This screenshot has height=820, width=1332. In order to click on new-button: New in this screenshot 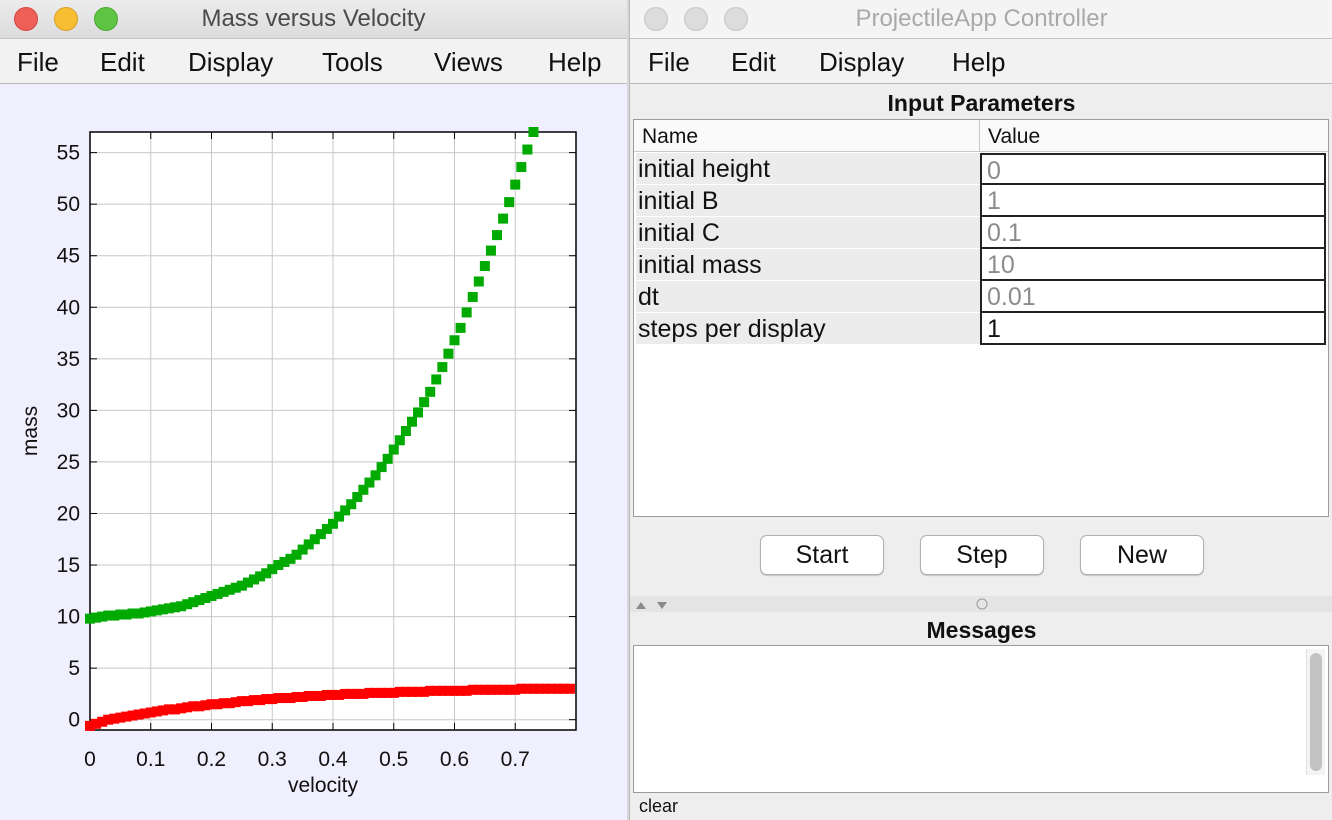, I will do `click(1142, 555)`.